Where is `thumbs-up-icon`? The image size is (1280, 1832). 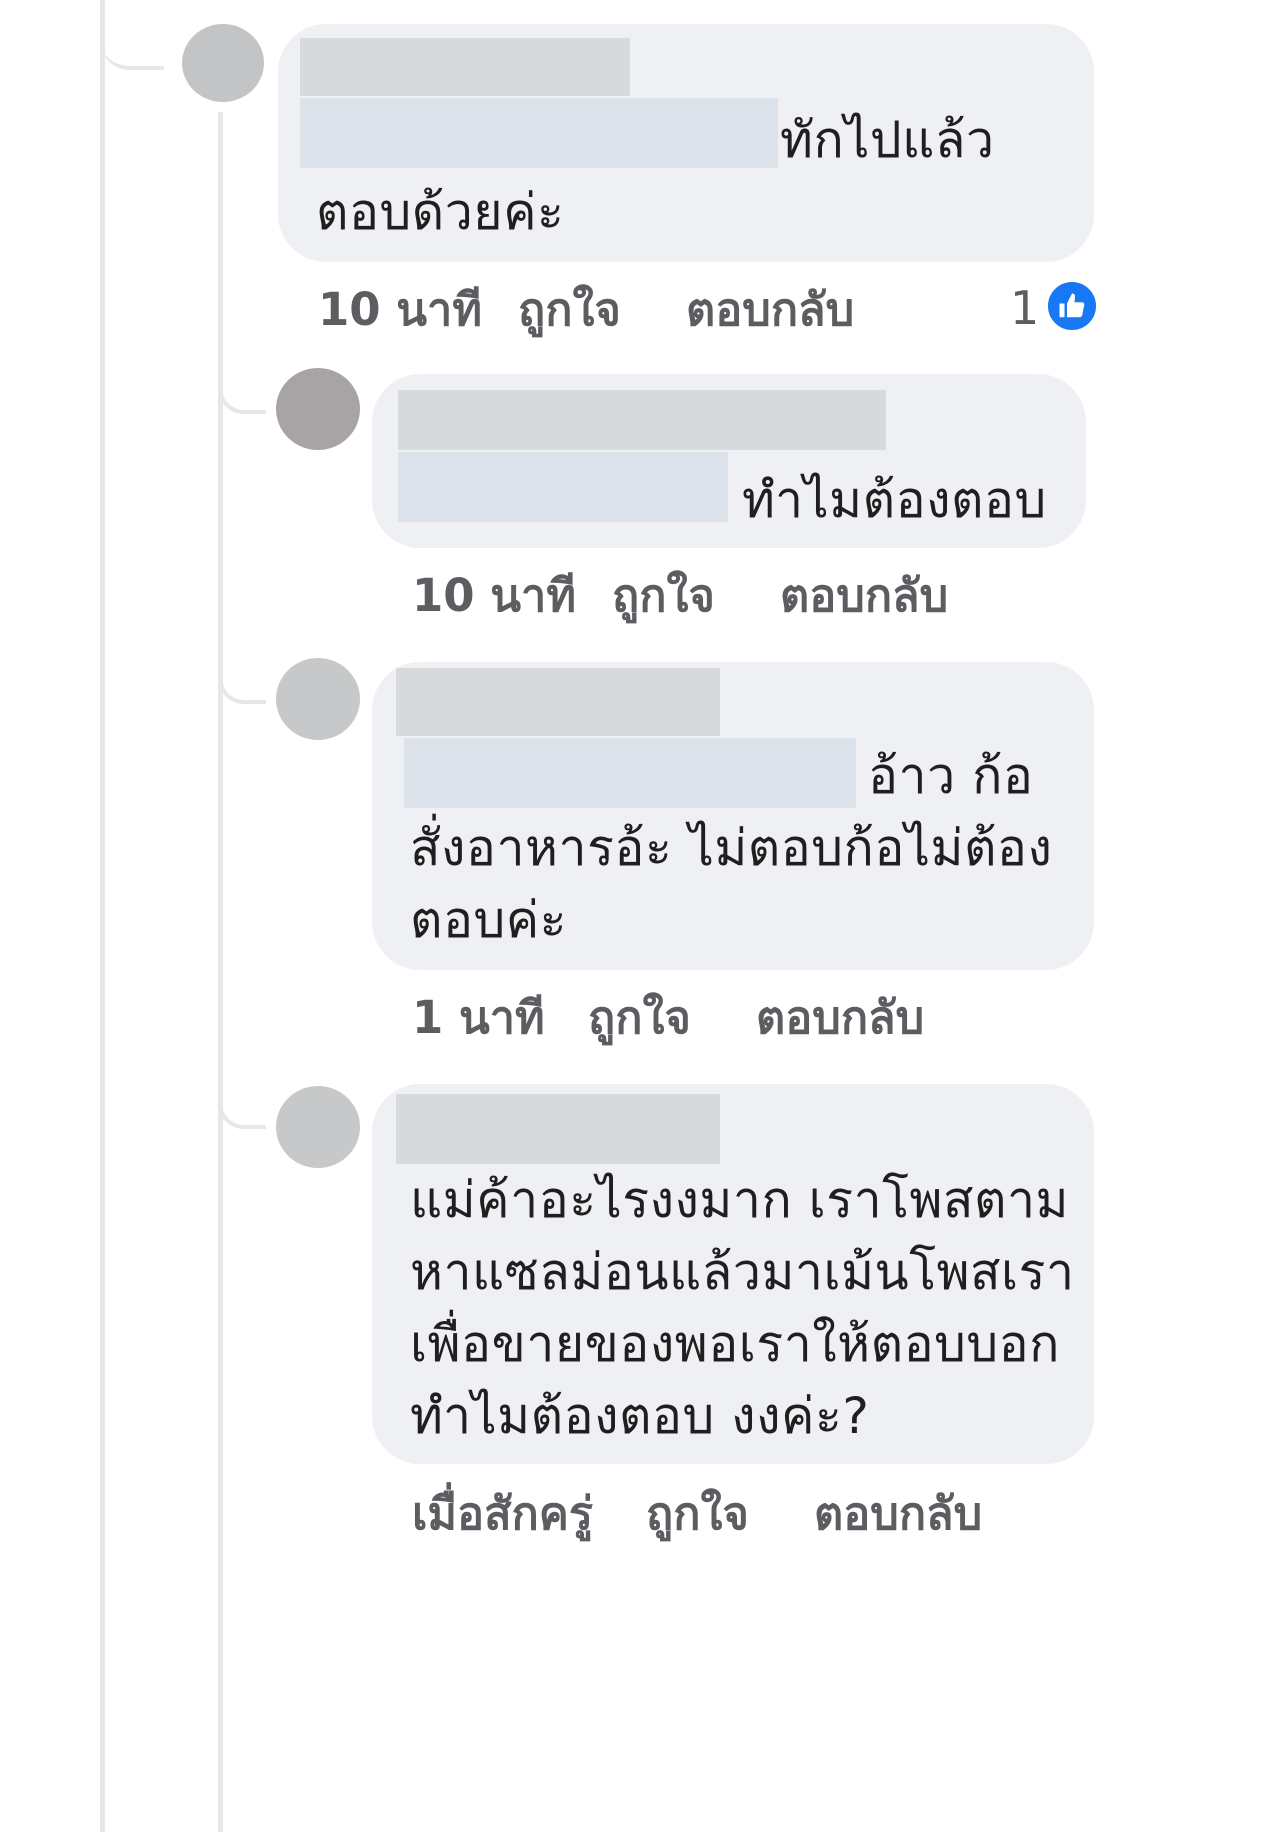
thumbs-up-icon is located at coordinates (1072, 306).